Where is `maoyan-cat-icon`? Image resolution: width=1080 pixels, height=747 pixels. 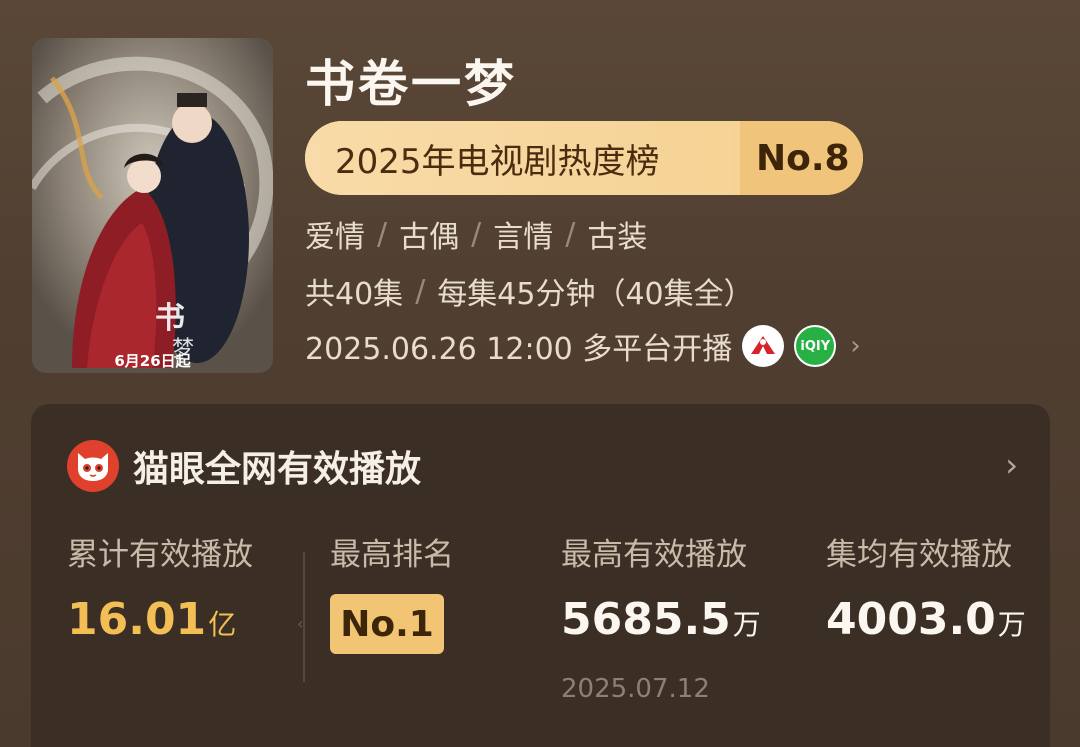 maoyan-cat-icon is located at coordinates (93, 466).